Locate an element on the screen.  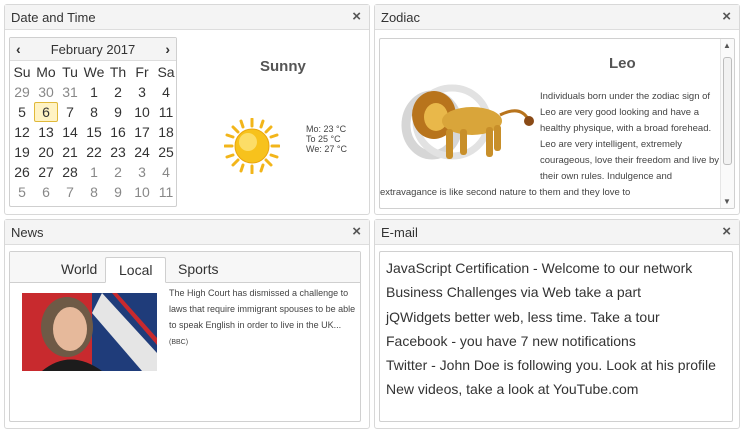
panel-title: E-mail is located at coordinates (399, 232).